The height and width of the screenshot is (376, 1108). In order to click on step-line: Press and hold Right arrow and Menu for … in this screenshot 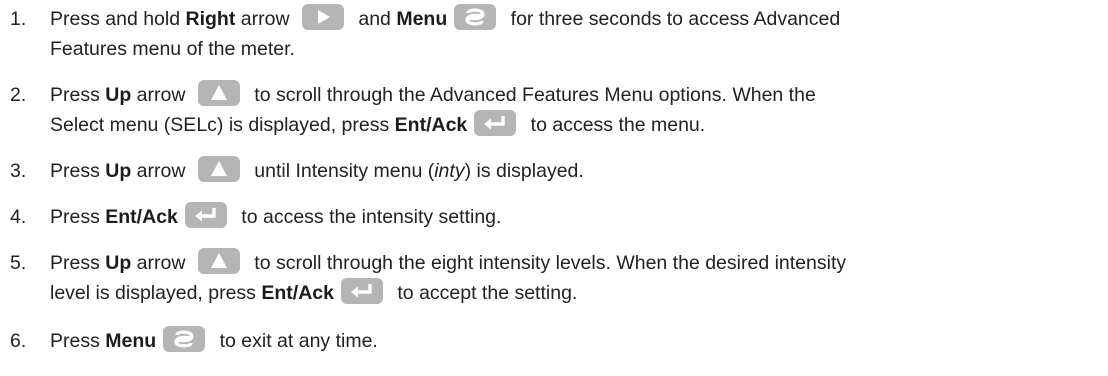, I will do `click(575, 18)`.